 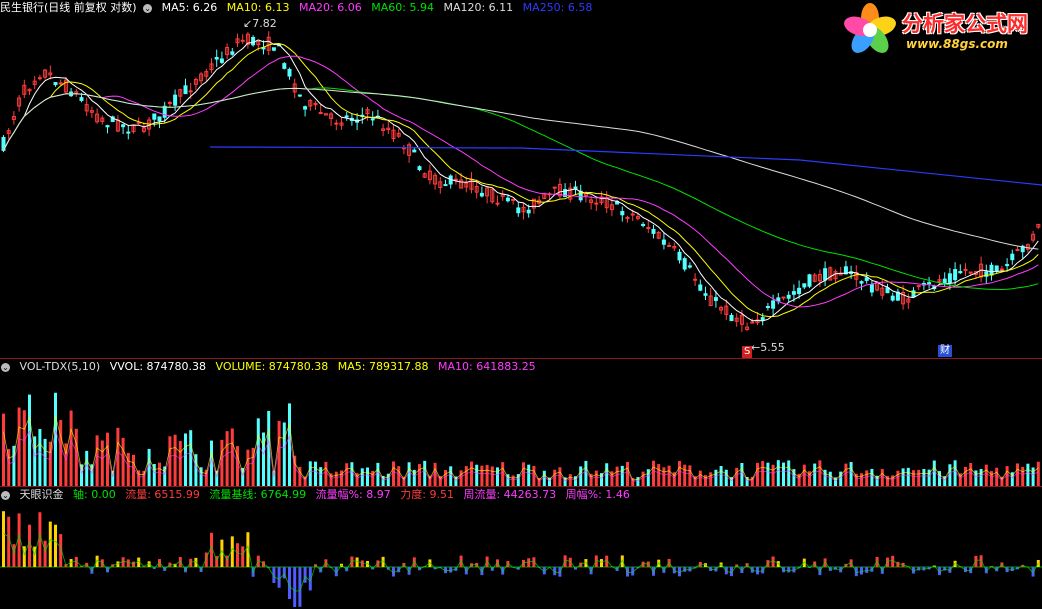 What do you see at coordinates (486, 366) in the screenshot?
I see `vol-ma10-readout: MA10: 641883.25` at bounding box center [486, 366].